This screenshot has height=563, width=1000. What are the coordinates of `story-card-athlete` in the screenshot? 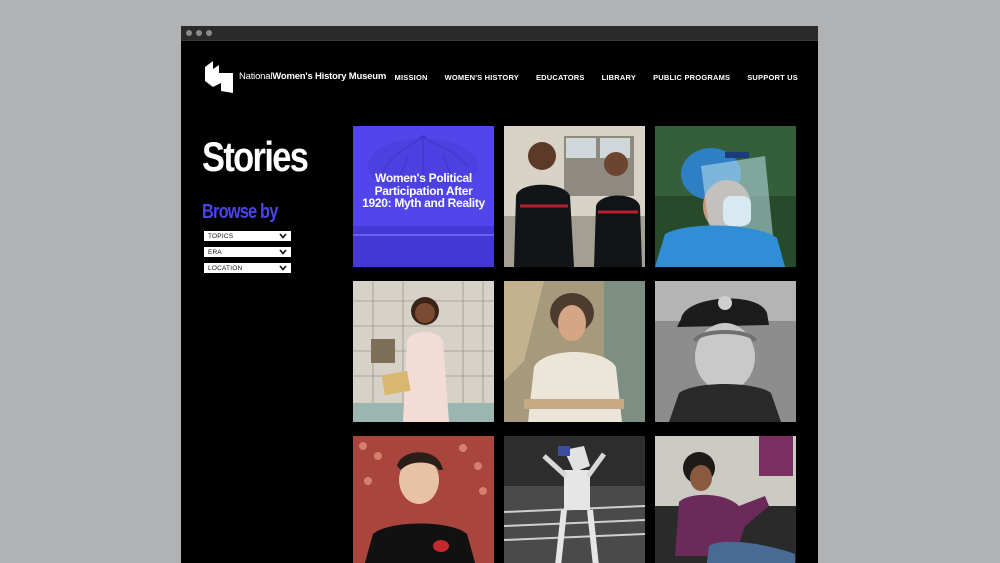 It's located at (423, 499).